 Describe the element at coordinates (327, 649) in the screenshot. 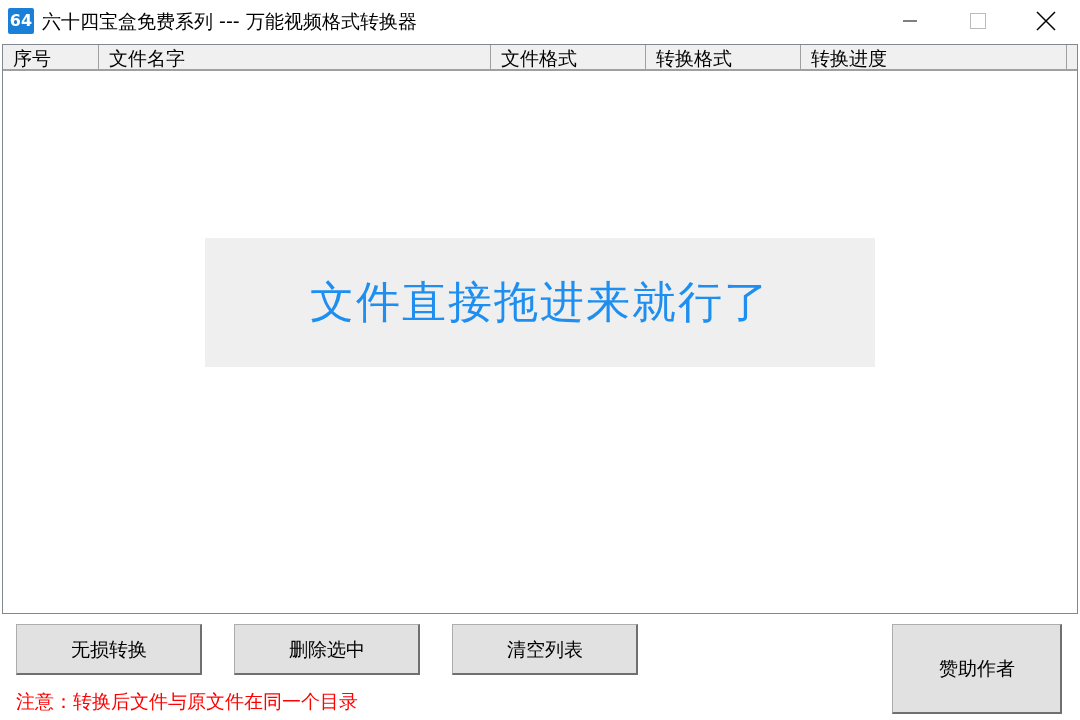

I see `action-button: 删除选中` at that location.